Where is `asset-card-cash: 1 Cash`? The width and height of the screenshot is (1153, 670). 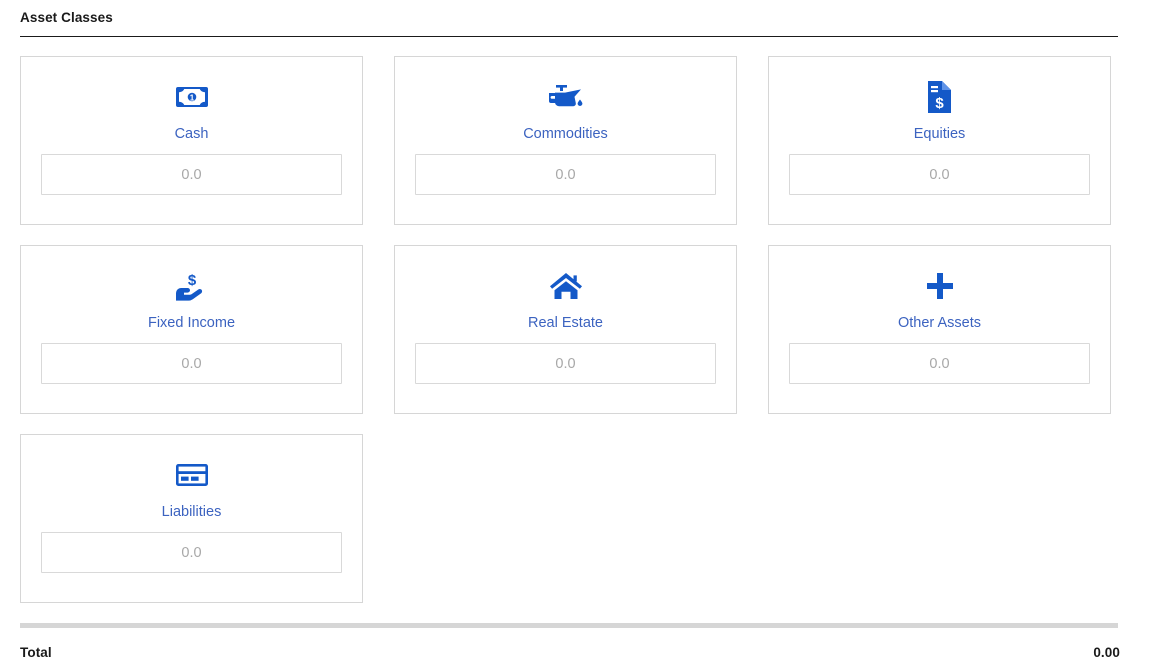 asset-card-cash: 1 Cash is located at coordinates (191, 140).